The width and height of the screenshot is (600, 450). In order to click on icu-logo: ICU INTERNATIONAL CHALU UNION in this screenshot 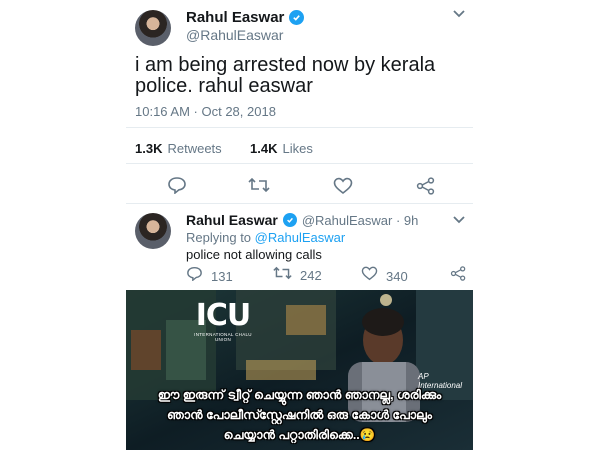, I will do `click(223, 320)`.